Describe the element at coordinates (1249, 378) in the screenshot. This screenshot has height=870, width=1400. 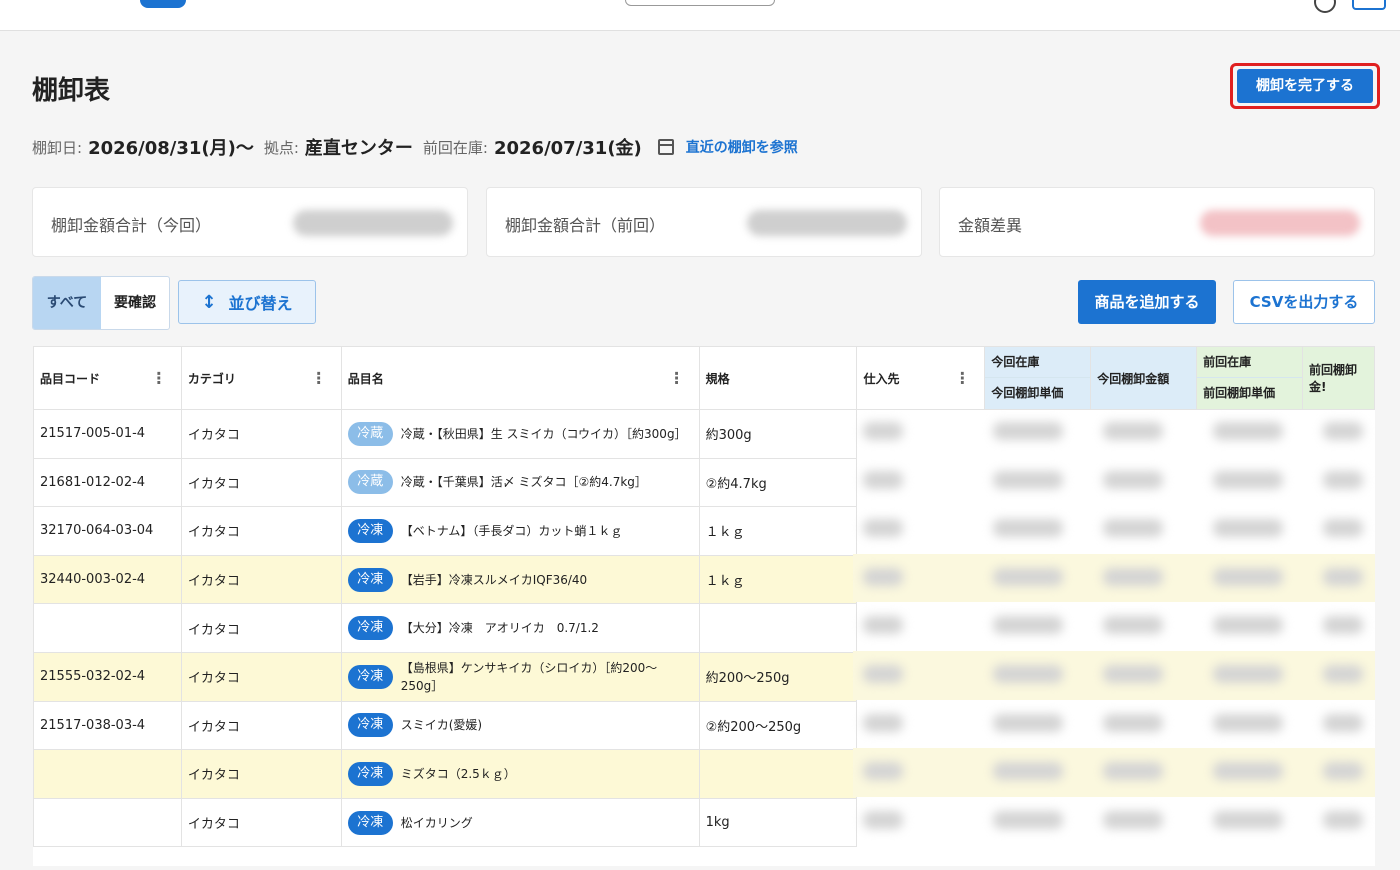
I see `col-header-previous-stock: 前回在庫 前回棚卸単価` at that location.